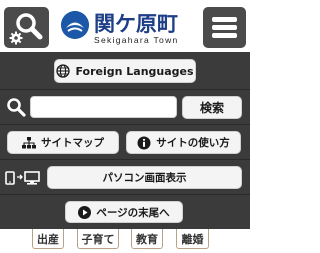  I want to click on category-tile: 出産, so click(48, 239).